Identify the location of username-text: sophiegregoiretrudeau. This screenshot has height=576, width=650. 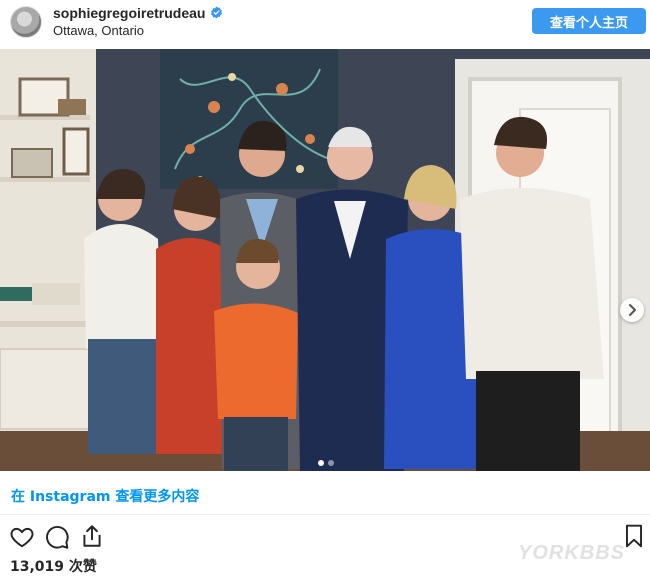
(129, 13).